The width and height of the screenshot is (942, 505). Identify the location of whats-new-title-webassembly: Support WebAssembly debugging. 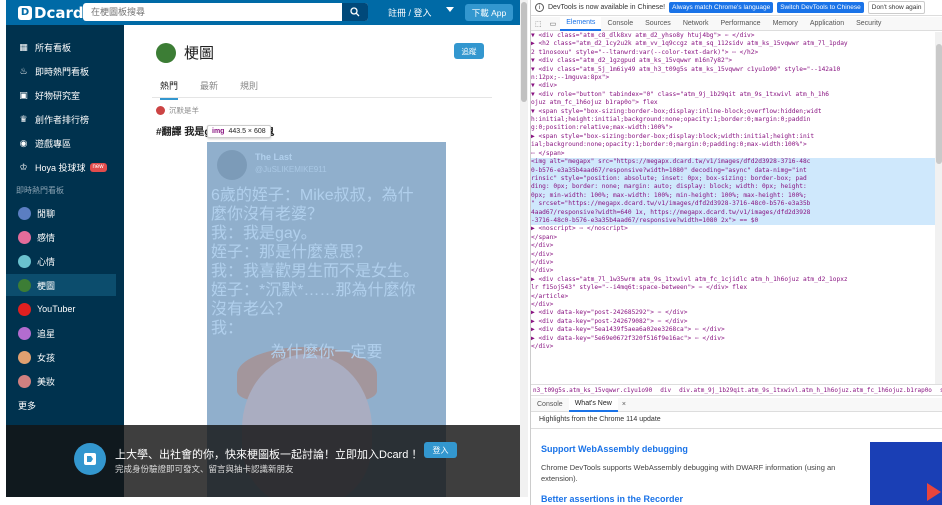
(614, 449).